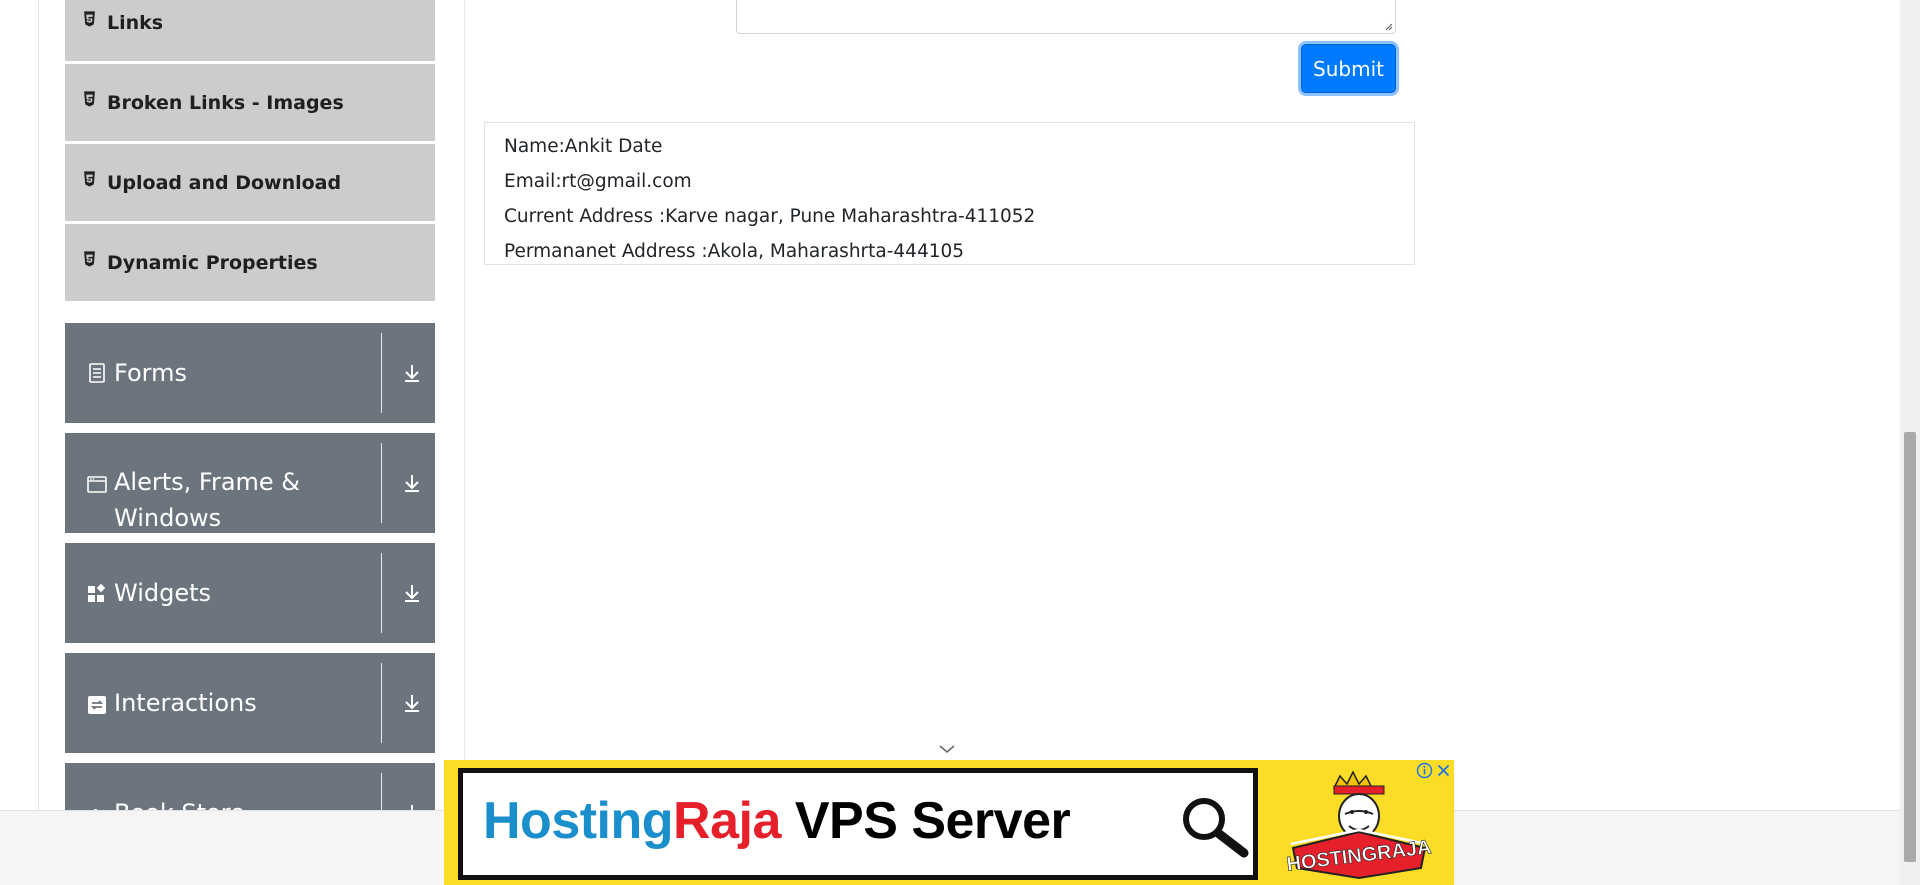 Image resolution: width=1920 pixels, height=885 pixels. What do you see at coordinates (1359, 825) in the screenshot?
I see `hostingraja-logo: HOSTINGRAJA` at bounding box center [1359, 825].